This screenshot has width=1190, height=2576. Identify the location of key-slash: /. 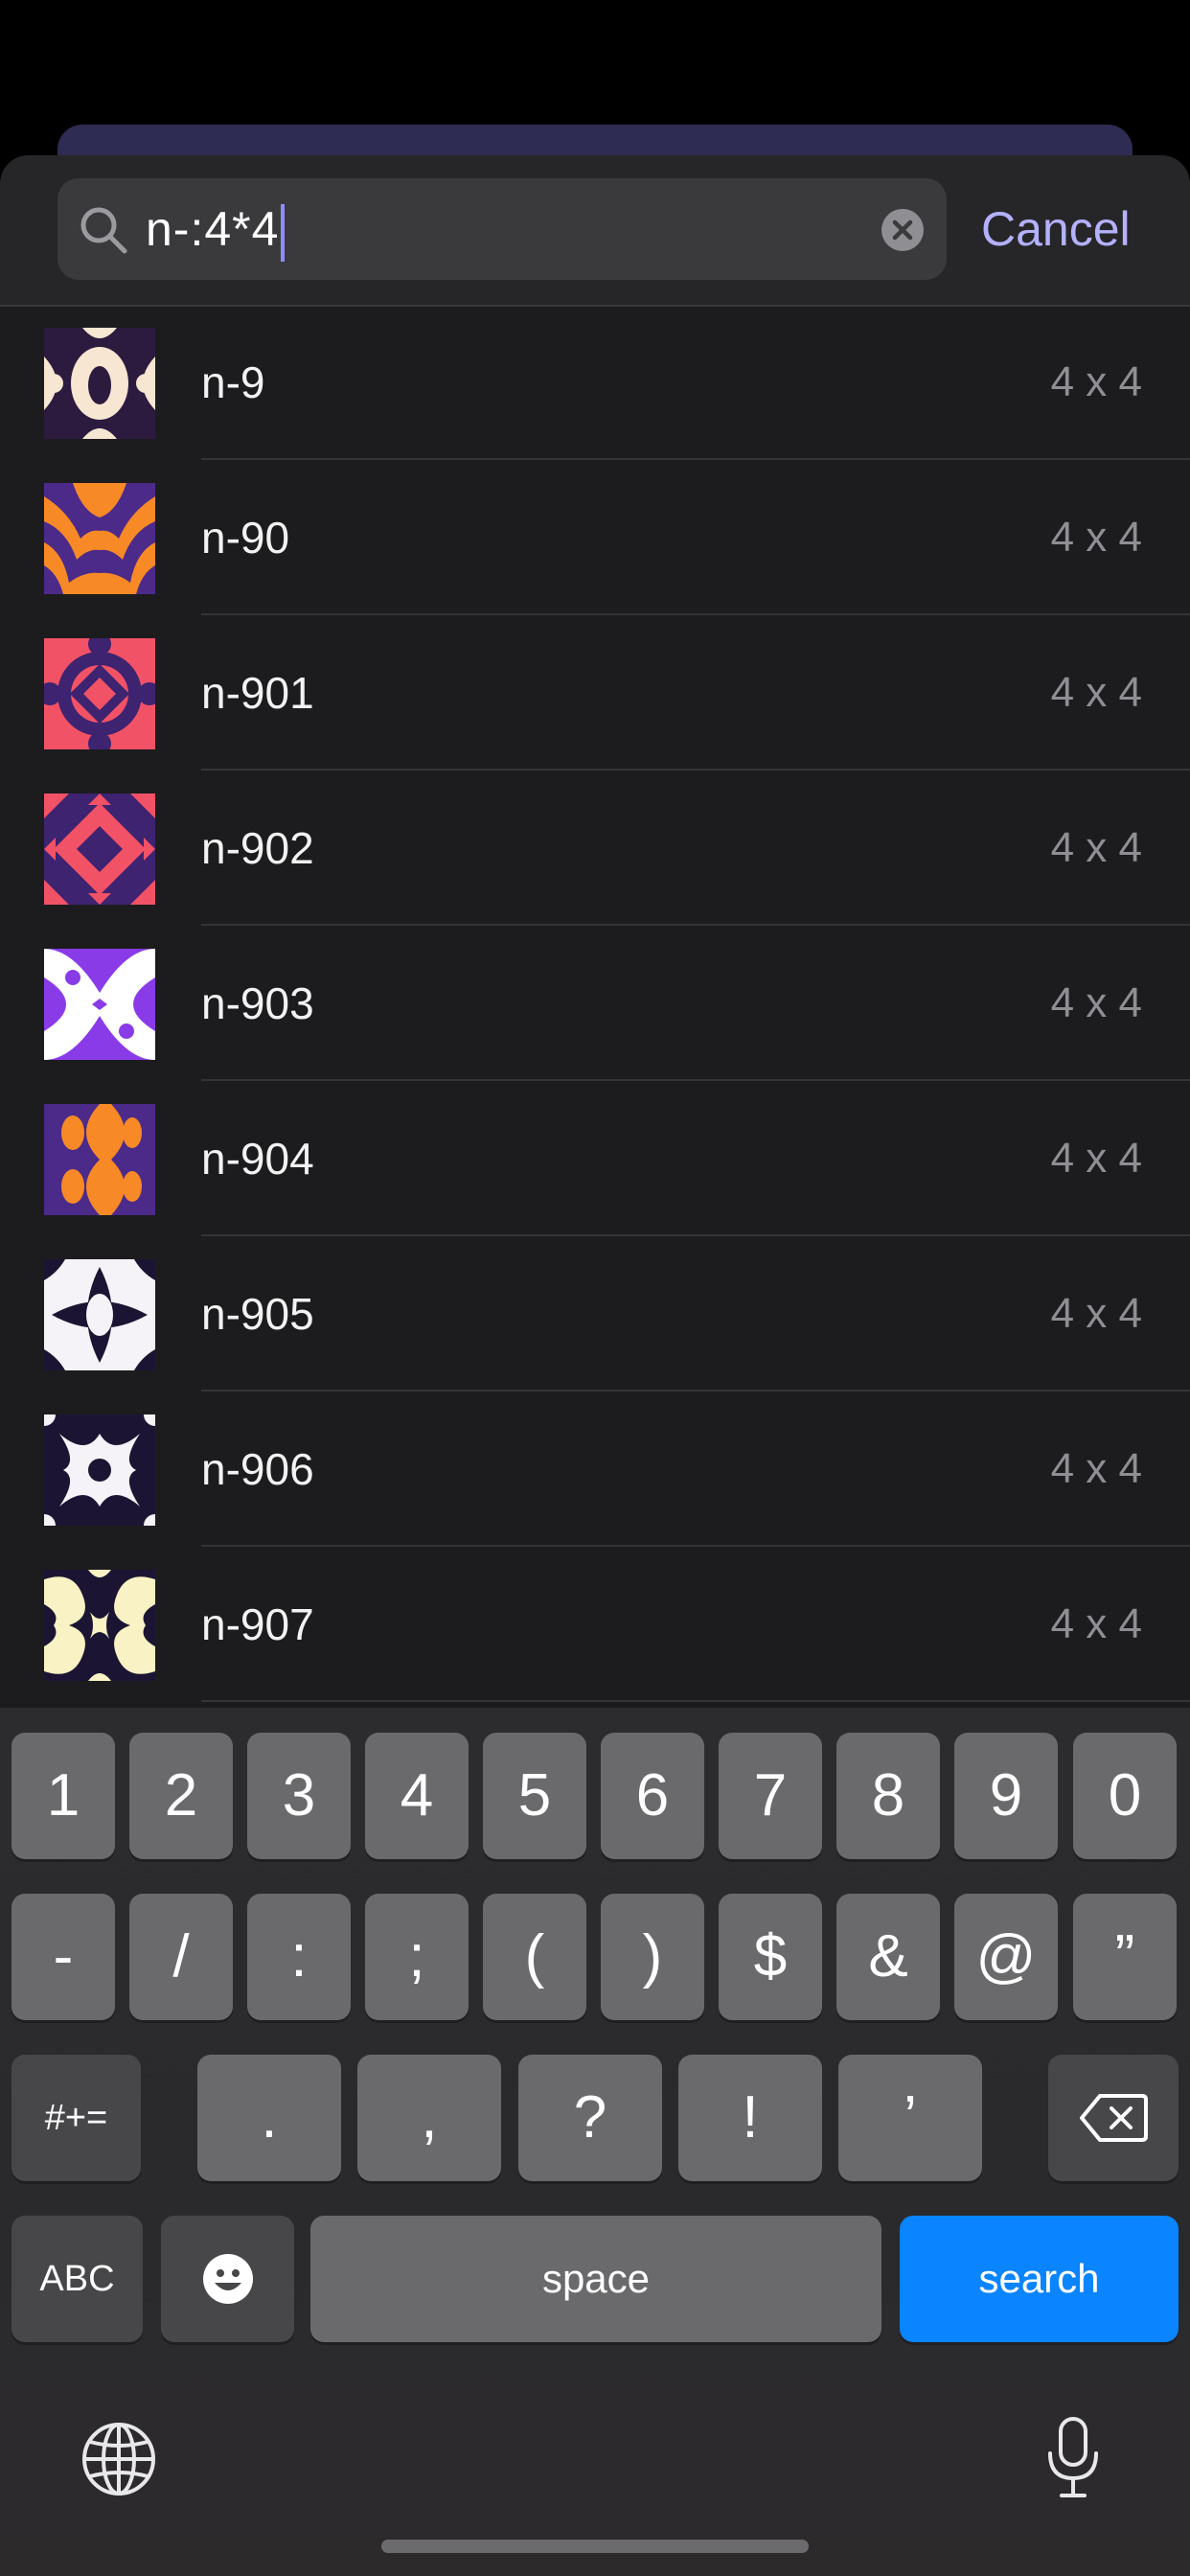
(181, 1957).